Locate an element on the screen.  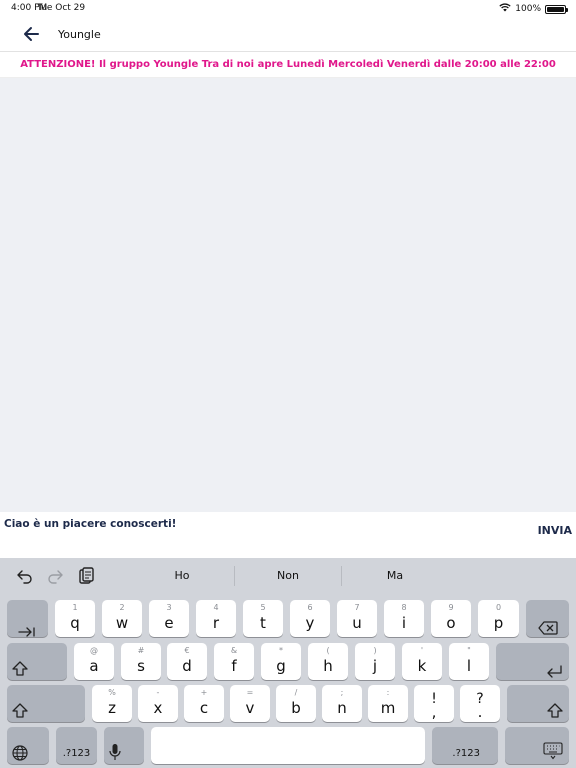
key-label: z is located at coordinates (112, 708).